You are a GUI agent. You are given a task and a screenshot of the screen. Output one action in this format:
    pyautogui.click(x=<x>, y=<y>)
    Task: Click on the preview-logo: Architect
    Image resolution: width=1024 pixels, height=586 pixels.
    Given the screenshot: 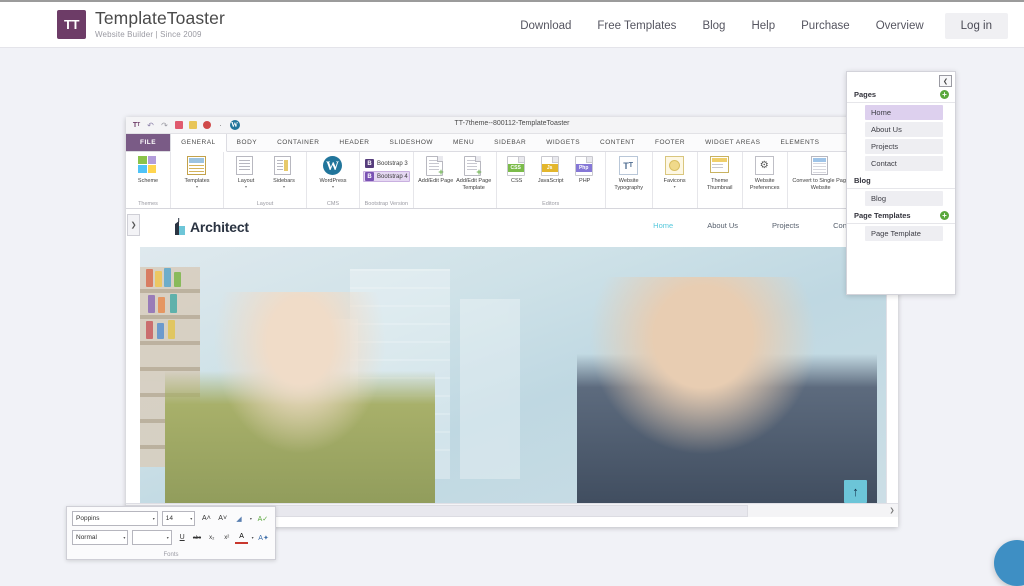 What is the action you would take?
    pyautogui.click(x=211, y=226)
    